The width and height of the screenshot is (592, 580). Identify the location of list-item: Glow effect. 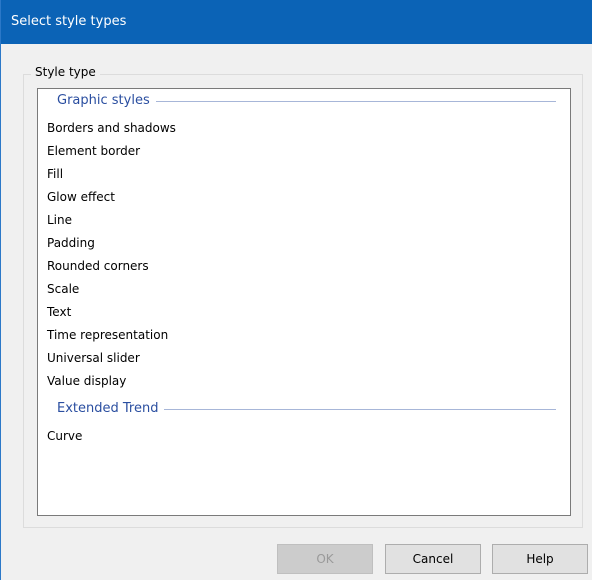
(81, 197).